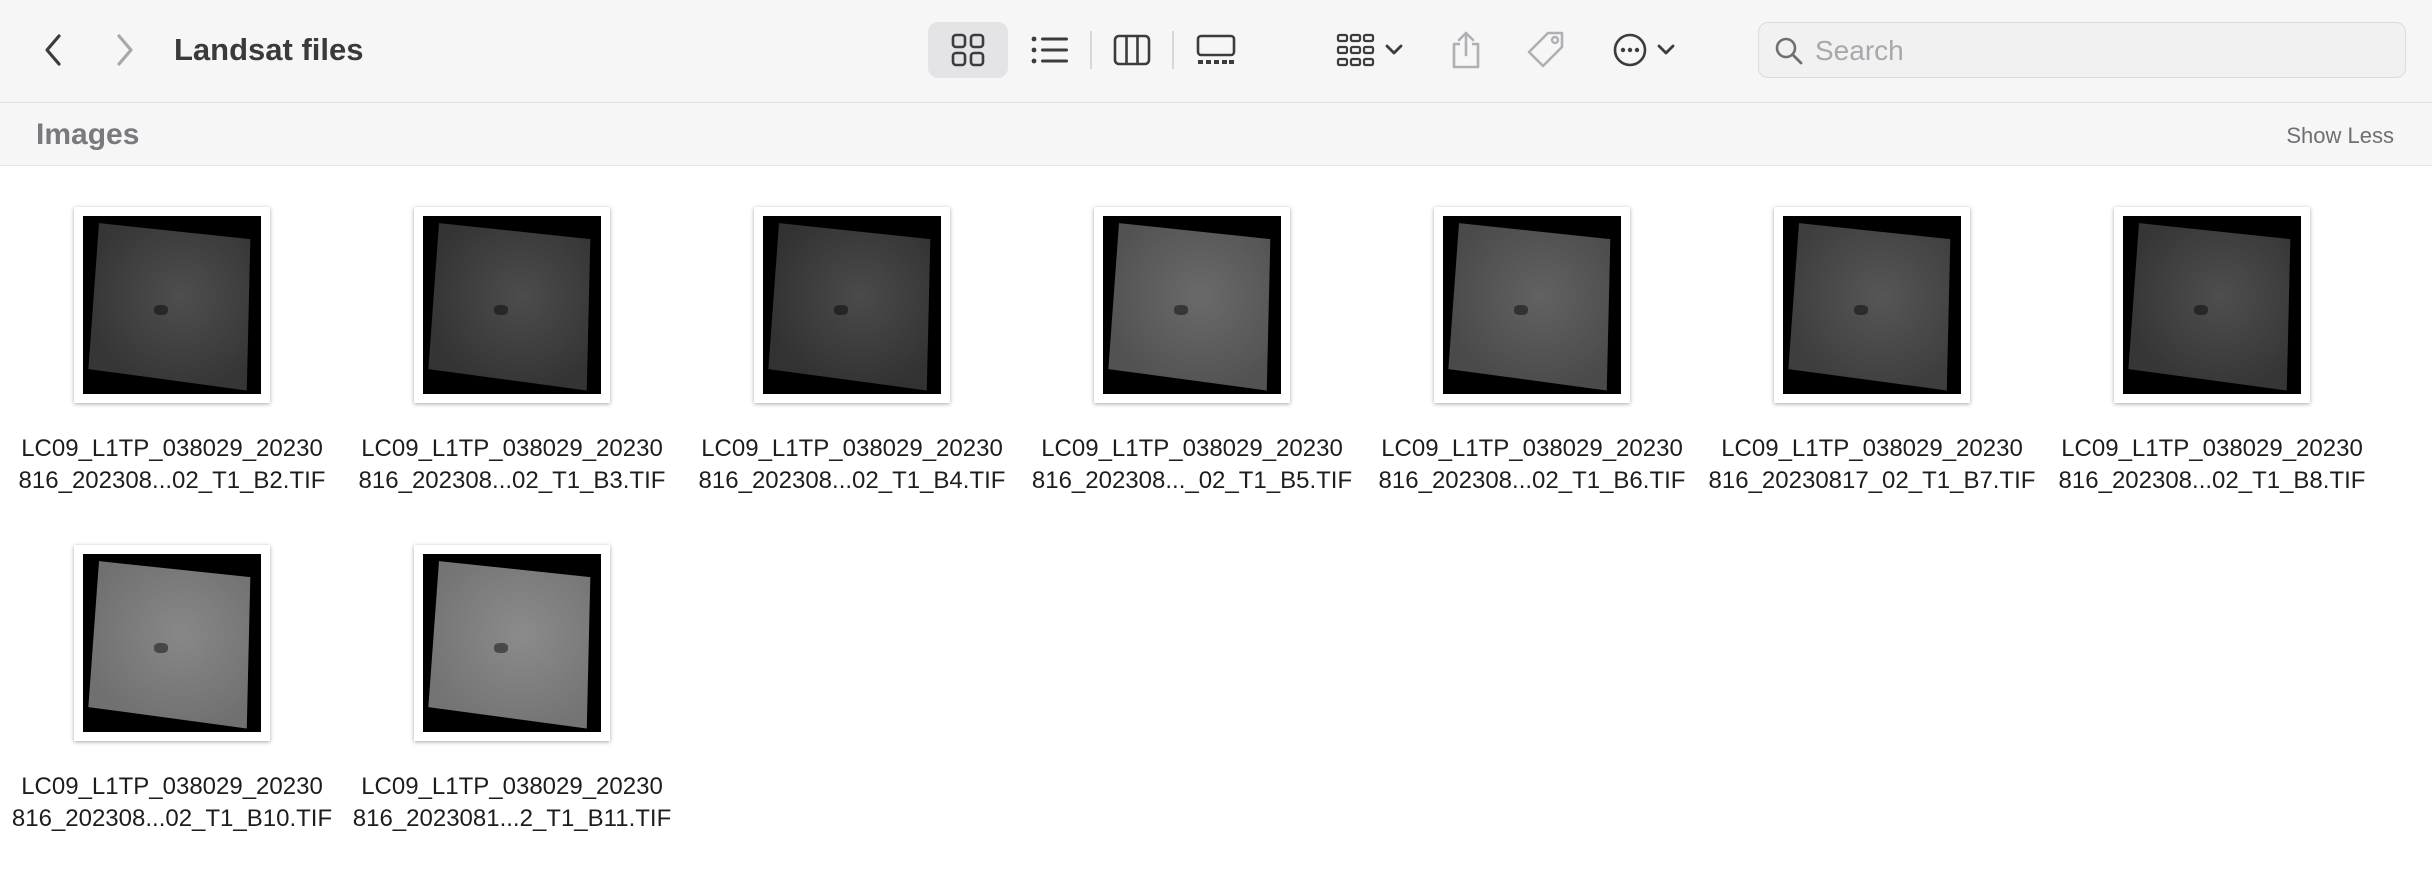  I want to click on section-header: Images Show Less, so click(1216, 134).